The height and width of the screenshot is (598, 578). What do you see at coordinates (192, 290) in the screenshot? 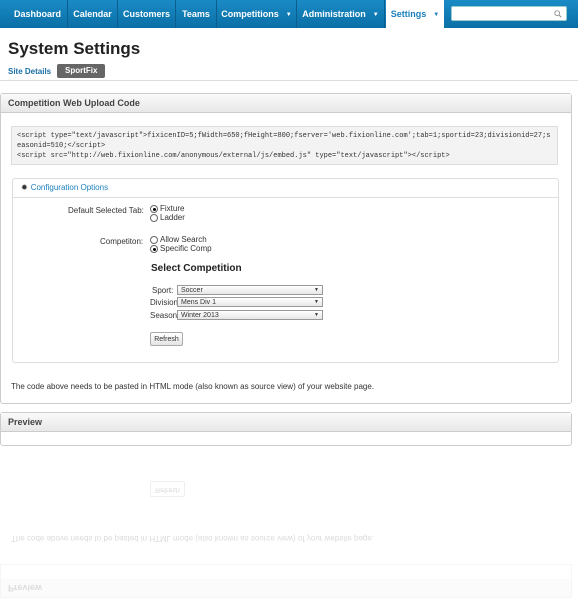
I see `sport-select-value: Soccer` at bounding box center [192, 290].